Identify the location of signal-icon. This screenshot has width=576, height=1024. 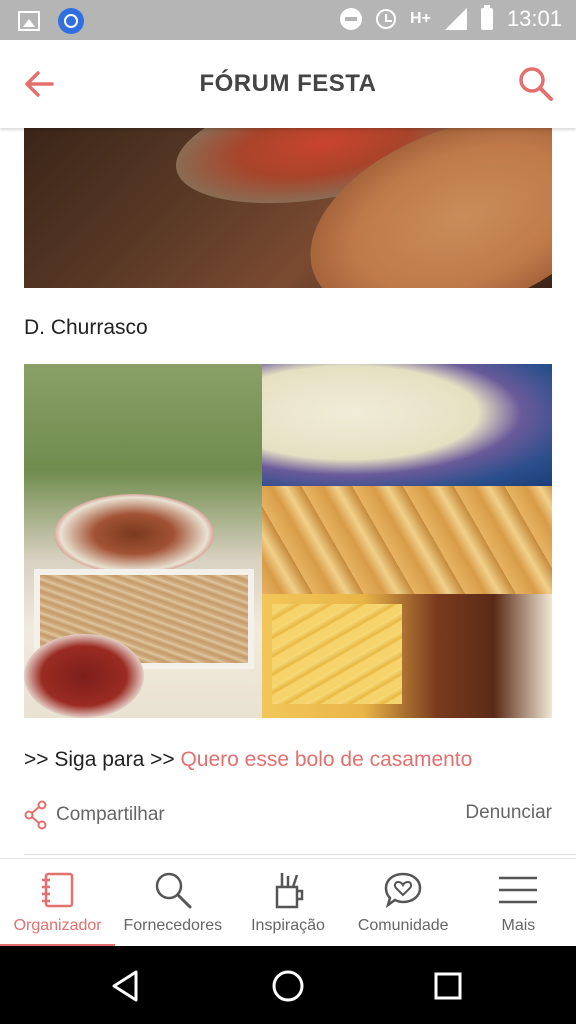
(455, 19).